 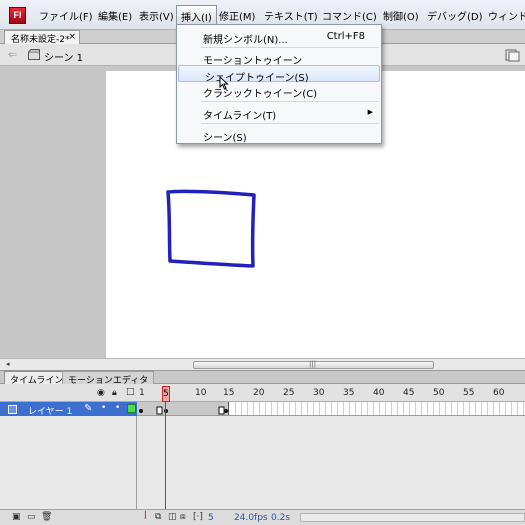 I want to click on grip-icon: |||, so click(x=313, y=364).